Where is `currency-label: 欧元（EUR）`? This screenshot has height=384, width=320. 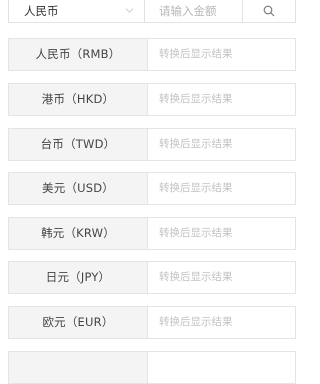 currency-label: 欧元（EUR） is located at coordinates (78, 322).